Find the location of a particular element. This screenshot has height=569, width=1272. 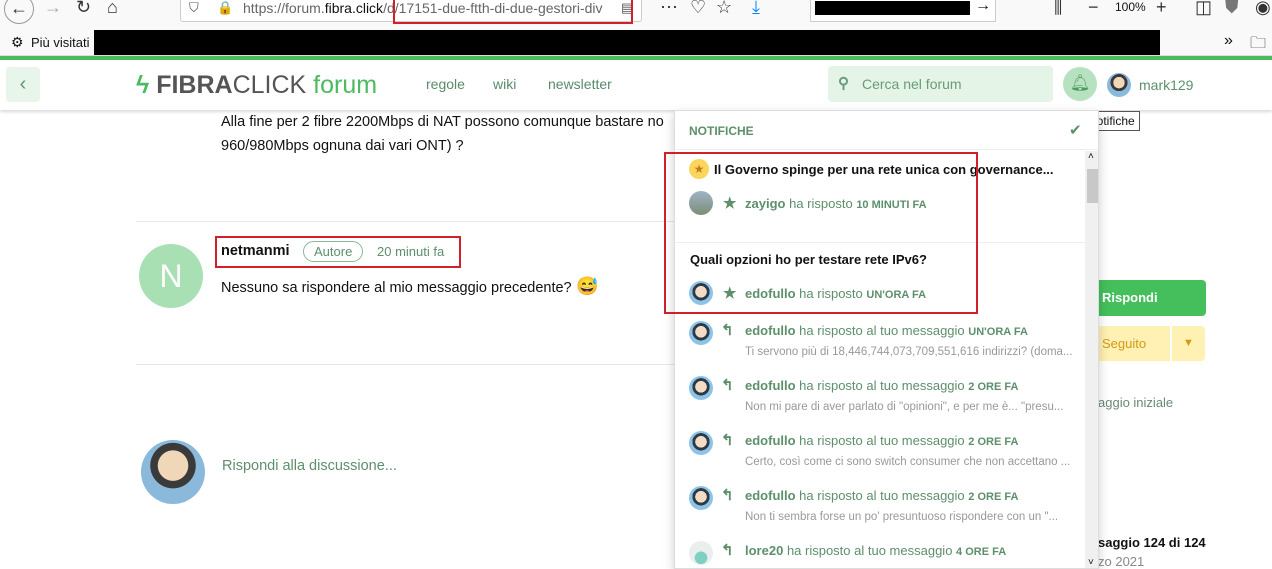

bookmark-most-visited: Più visitati is located at coordinates (60, 42).